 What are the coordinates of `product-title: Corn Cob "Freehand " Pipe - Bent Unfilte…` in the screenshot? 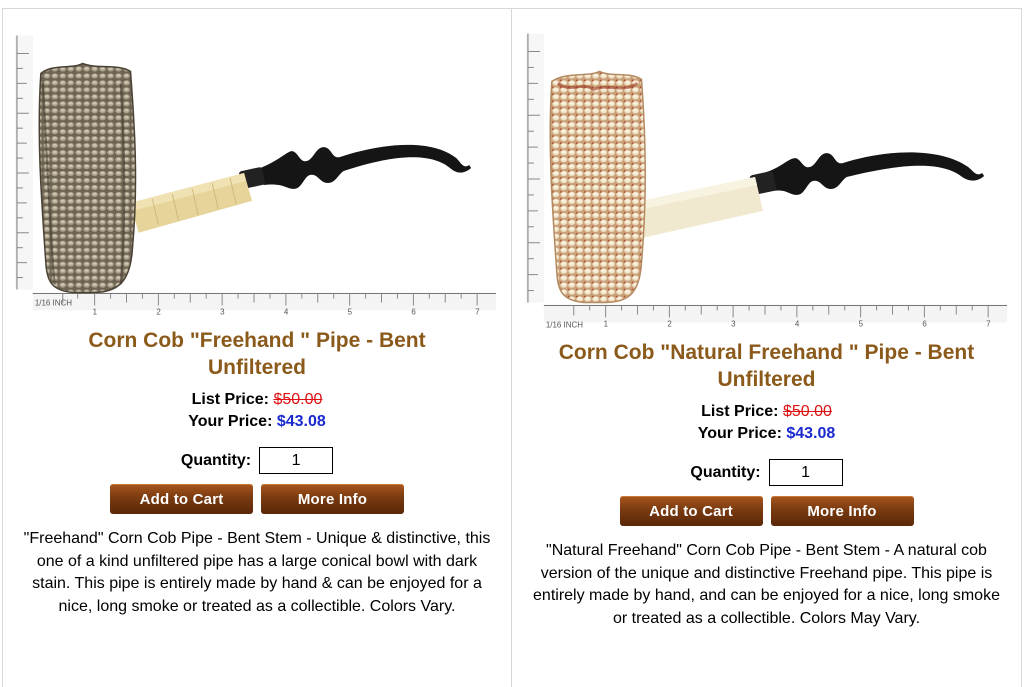 It's located at (257, 354).